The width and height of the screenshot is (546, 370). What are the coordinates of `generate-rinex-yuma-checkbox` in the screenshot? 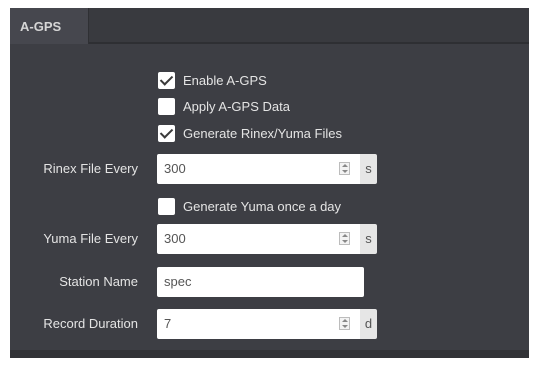 It's located at (166, 133).